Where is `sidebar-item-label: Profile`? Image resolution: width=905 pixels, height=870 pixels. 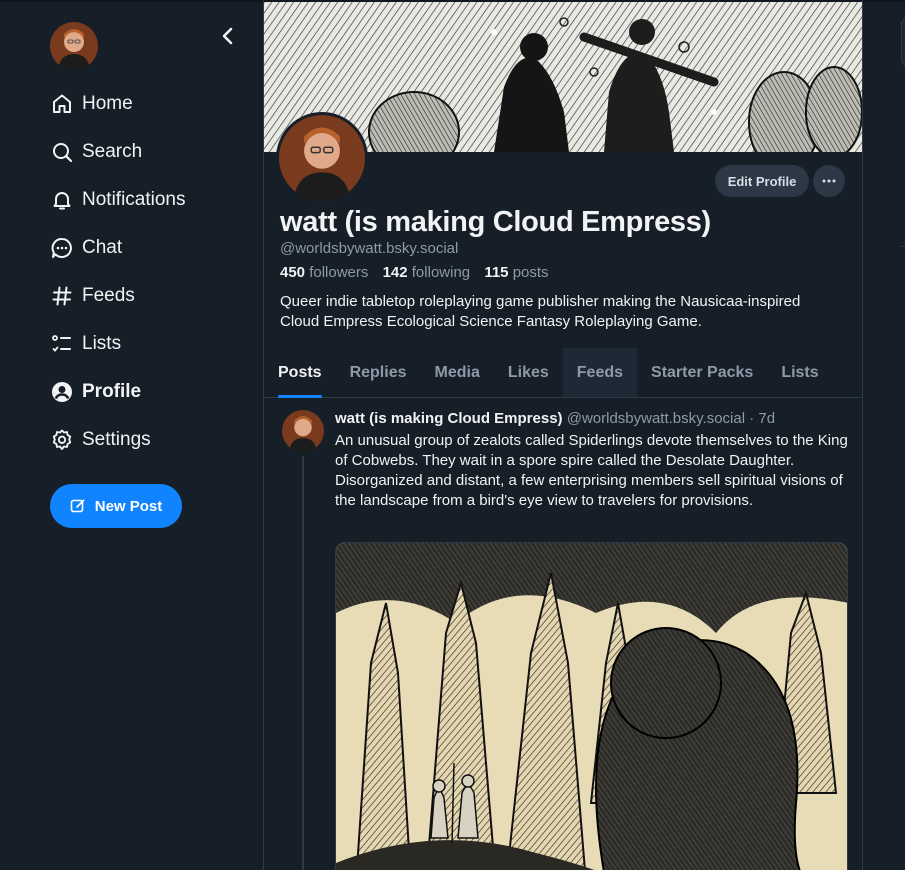
sidebar-item-label: Profile is located at coordinates (112, 391).